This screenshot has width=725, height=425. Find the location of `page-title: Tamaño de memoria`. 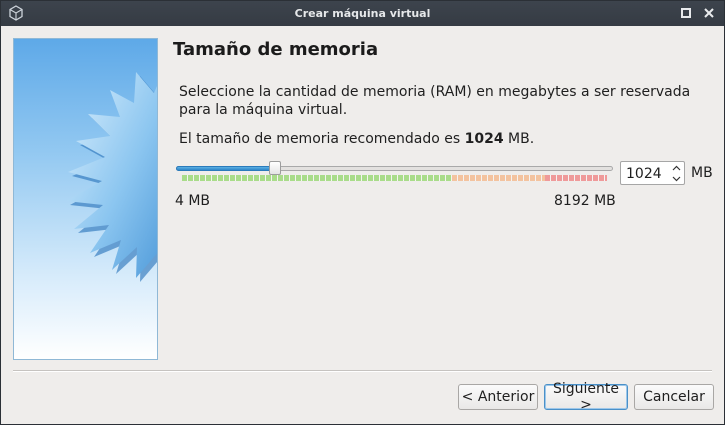

page-title: Tamaño de memoria is located at coordinates (276, 49).